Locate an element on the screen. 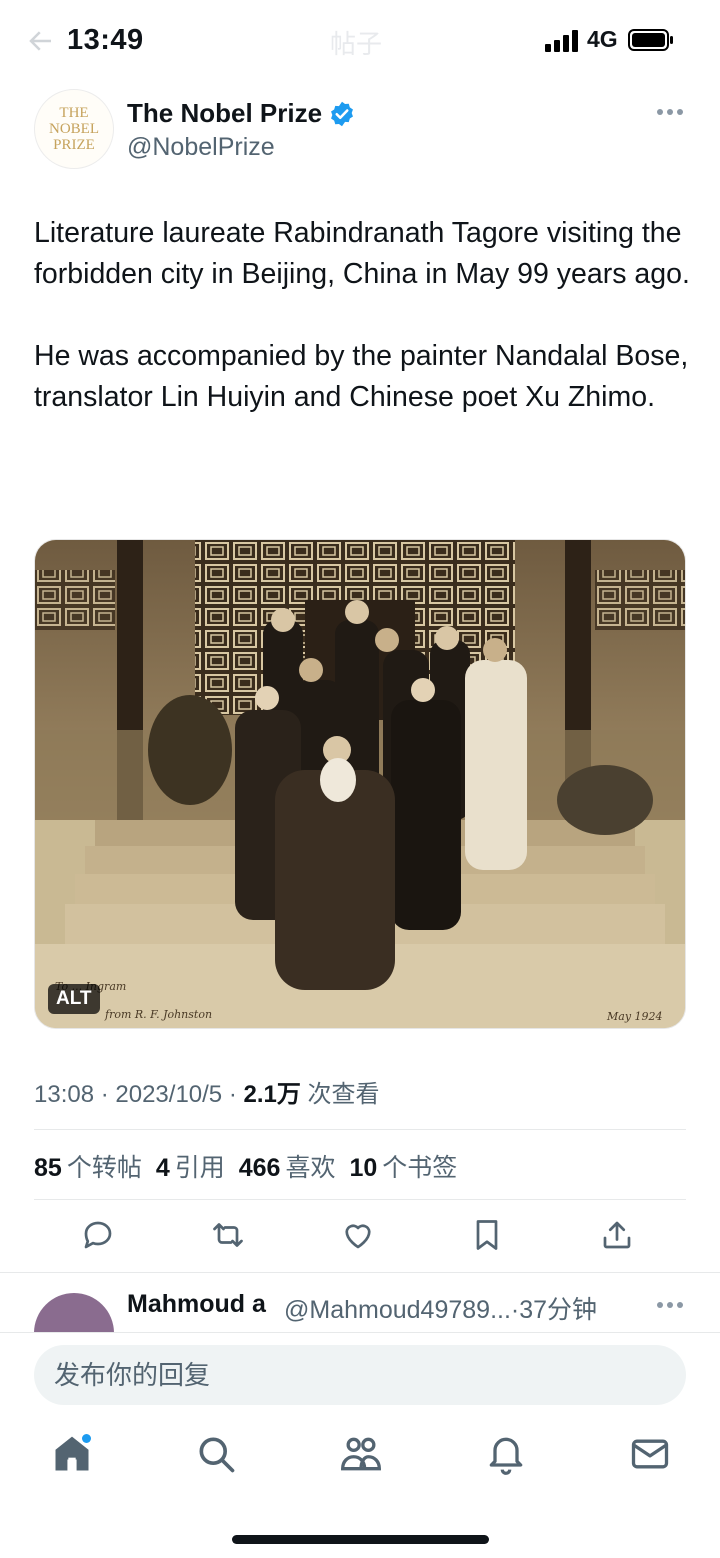 The height and width of the screenshot is (1558, 720). search-icon is located at coordinates (216, 1454).